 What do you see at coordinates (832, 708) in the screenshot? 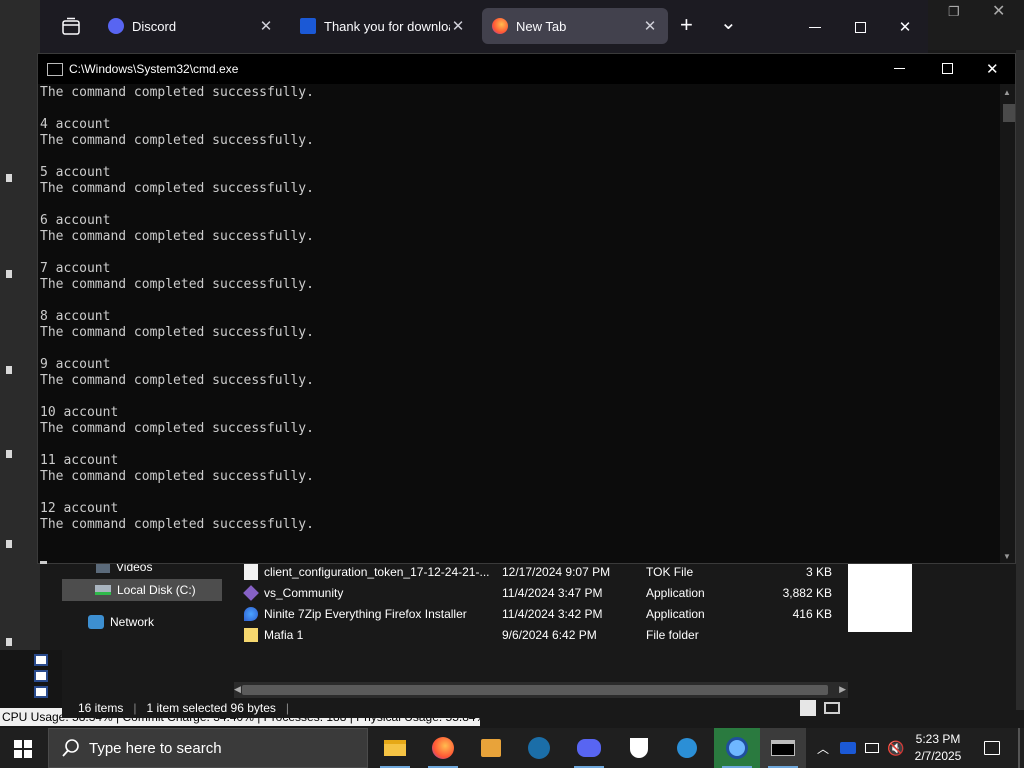
I see `tiles-view-icon` at bounding box center [832, 708].